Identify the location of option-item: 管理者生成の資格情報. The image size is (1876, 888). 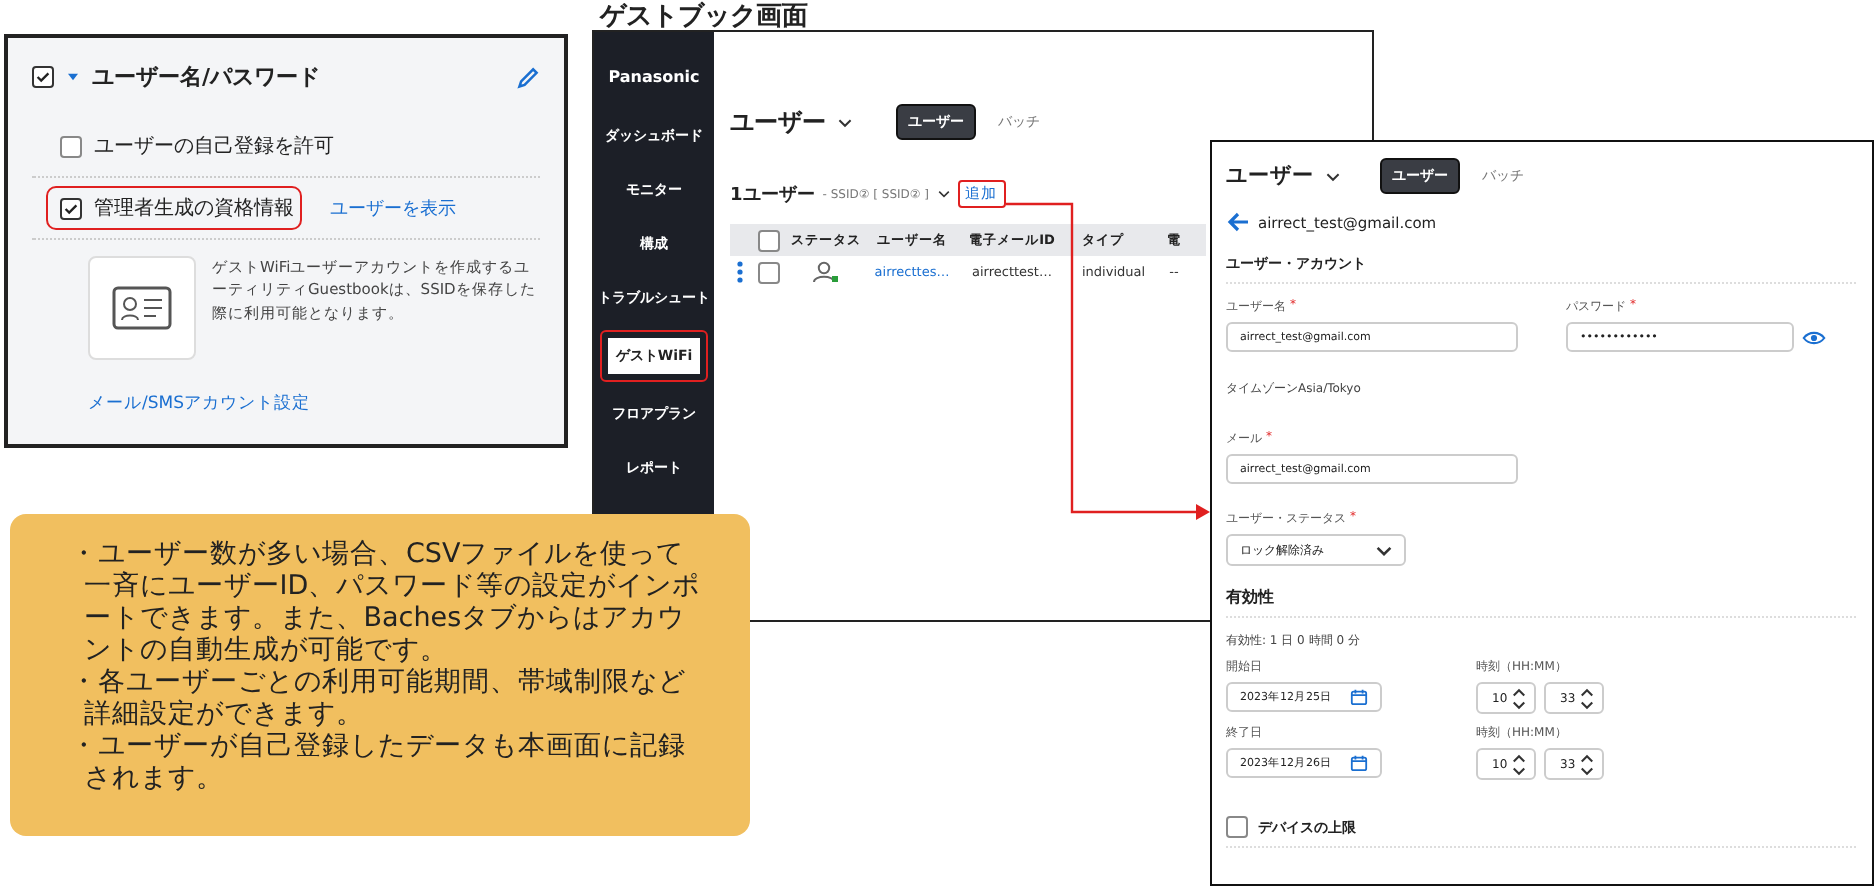
(174, 208).